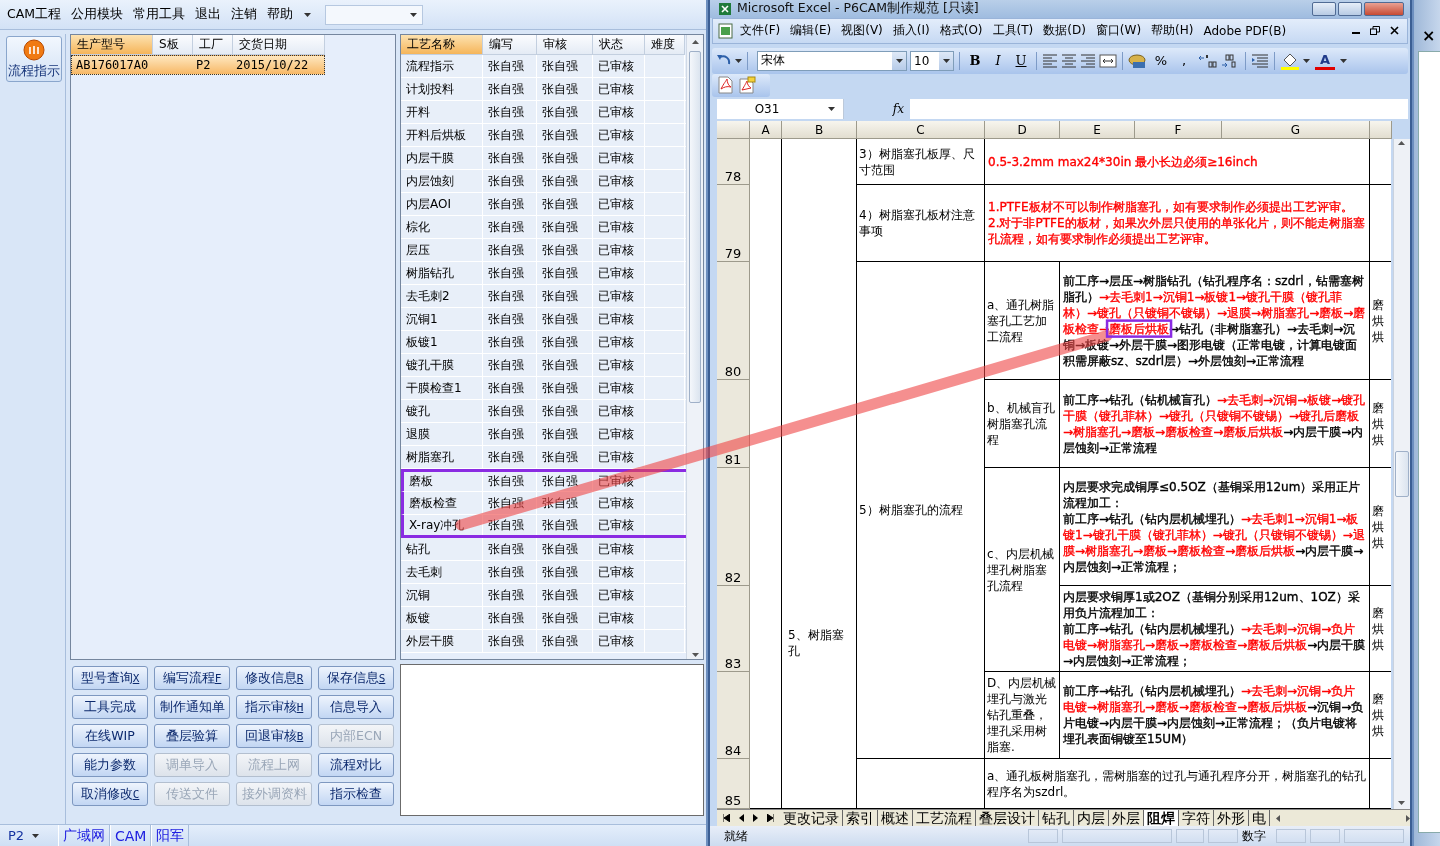 The width and height of the screenshot is (1440, 846). Describe the element at coordinates (1108, 60) in the screenshot. I see `merge-center-icon` at that location.